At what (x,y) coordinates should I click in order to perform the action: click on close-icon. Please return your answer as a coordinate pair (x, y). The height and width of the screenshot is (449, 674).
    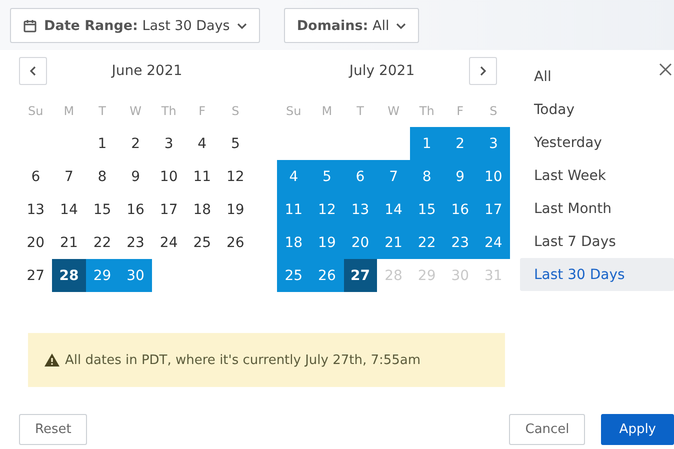
    Looking at the image, I should click on (665, 69).